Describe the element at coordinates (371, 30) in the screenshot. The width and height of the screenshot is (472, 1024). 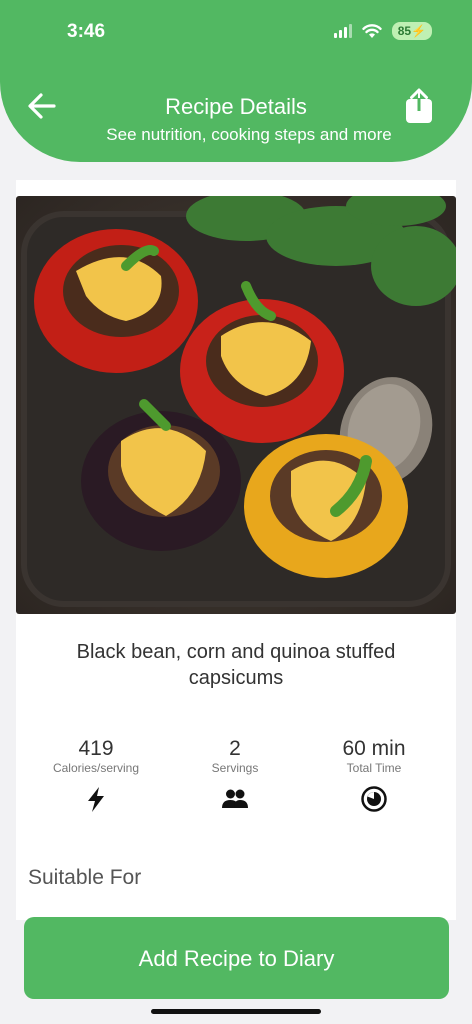
I see `wifi-icon` at that location.